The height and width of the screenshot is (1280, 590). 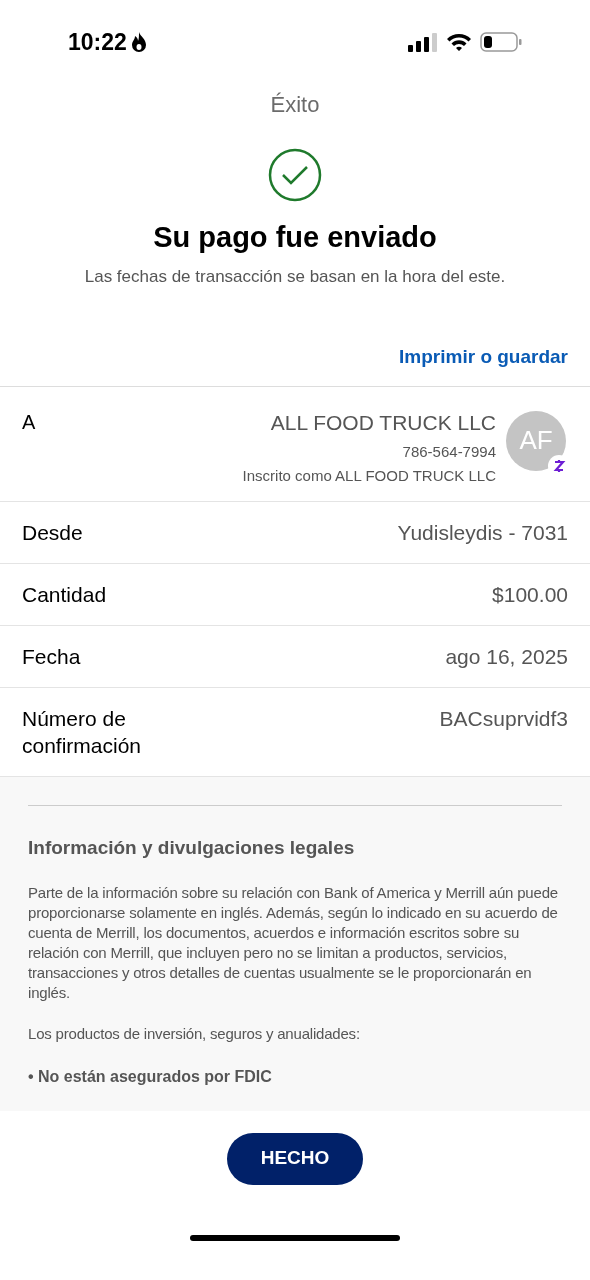 What do you see at coordinates (295, 276) in the screenshot?
I see `success-subtitle: Las fechas de transacción se basan en la hora del este.` at bounding box center [295, 276].